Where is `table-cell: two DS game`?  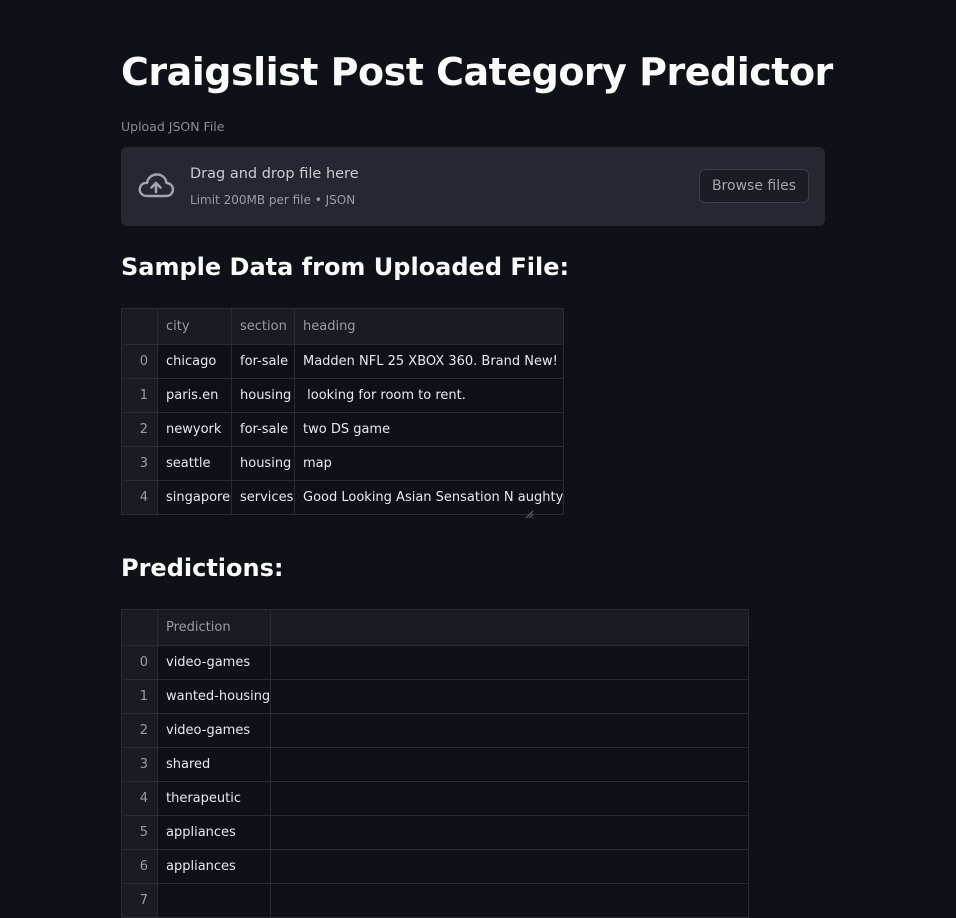 table-cell: two DS game is located at coordinates (429, 429).